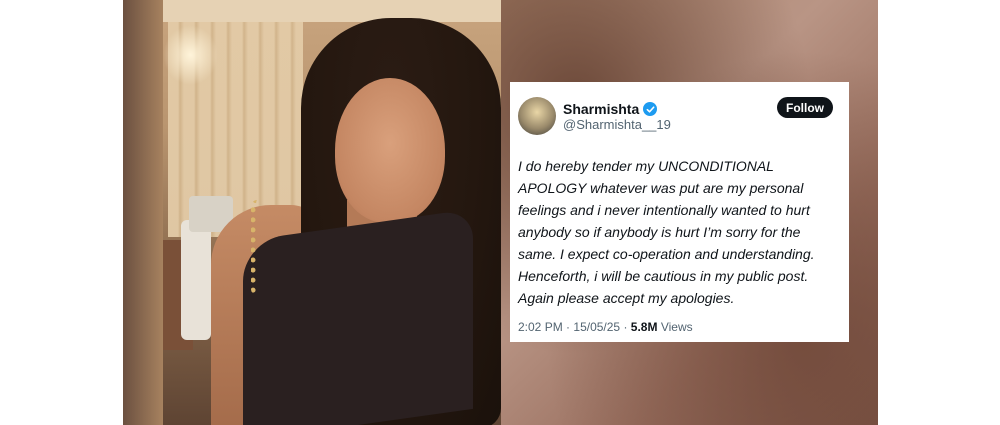  I want to click on wall-shadow, so click(143, 212).